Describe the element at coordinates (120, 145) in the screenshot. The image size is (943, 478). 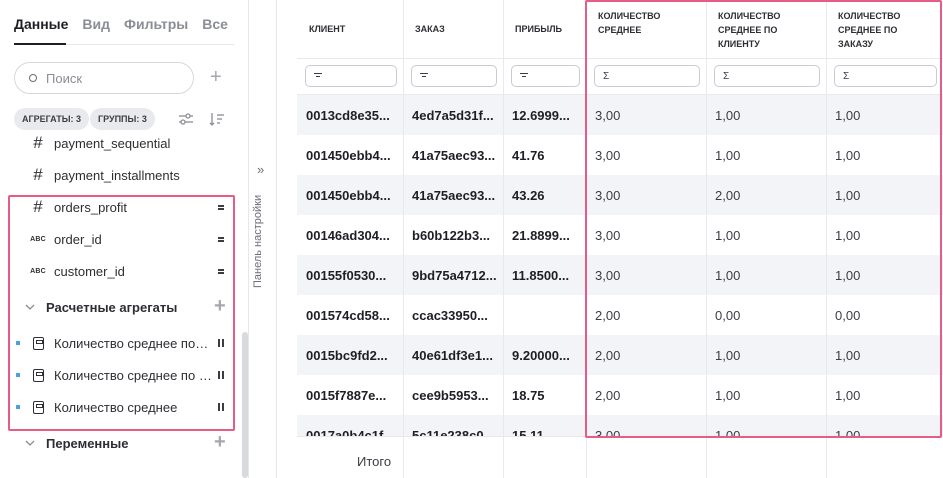
I see `field-item: # payment_sequential` at that location.